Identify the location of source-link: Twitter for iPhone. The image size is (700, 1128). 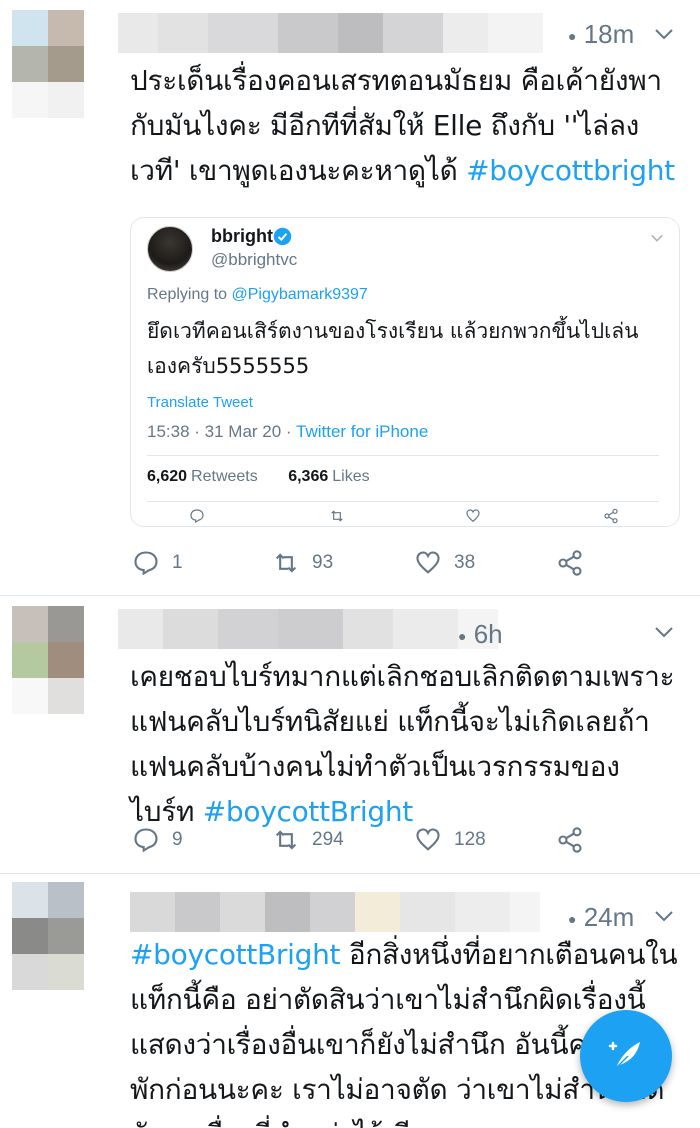
(362, 431).